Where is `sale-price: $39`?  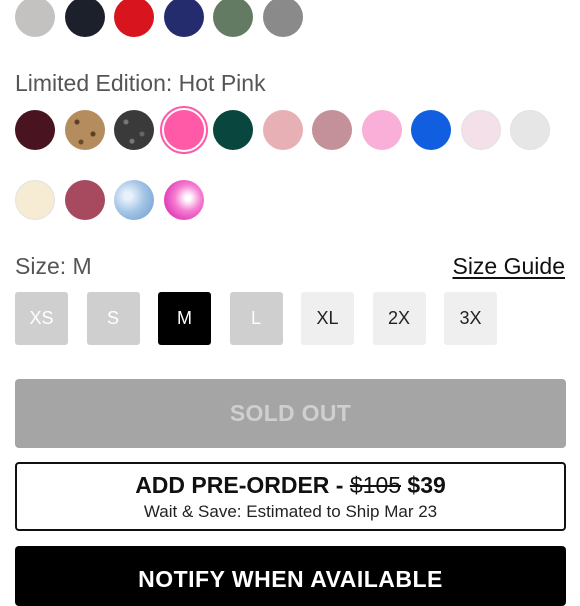 sale-price: $39 is located at coordinates (426, 484).